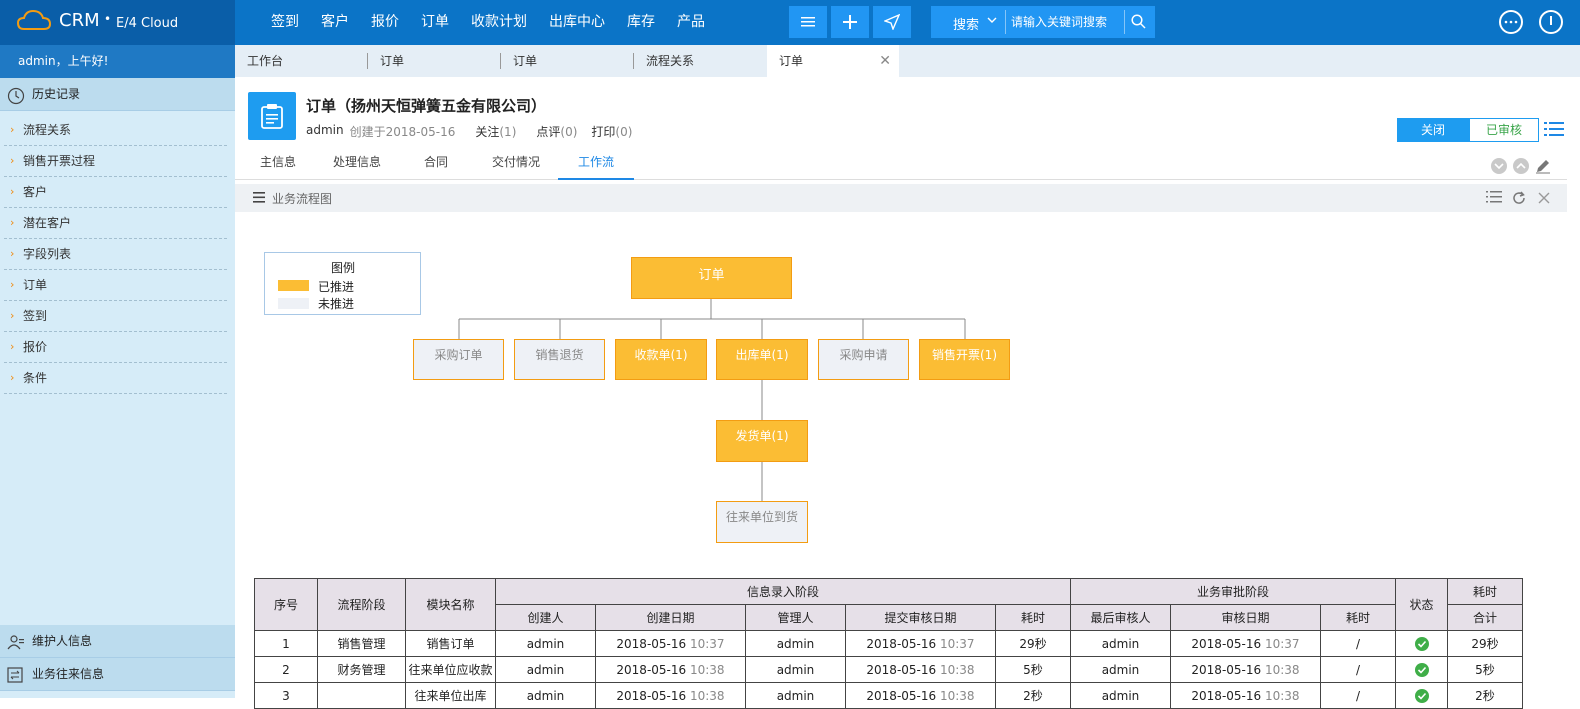 This screenshot has height=709, width=1580. What do you see at coordinates (450, 604) in the screenshot?
I see `col-module: 模块名称` at bounding box center [450, 604].